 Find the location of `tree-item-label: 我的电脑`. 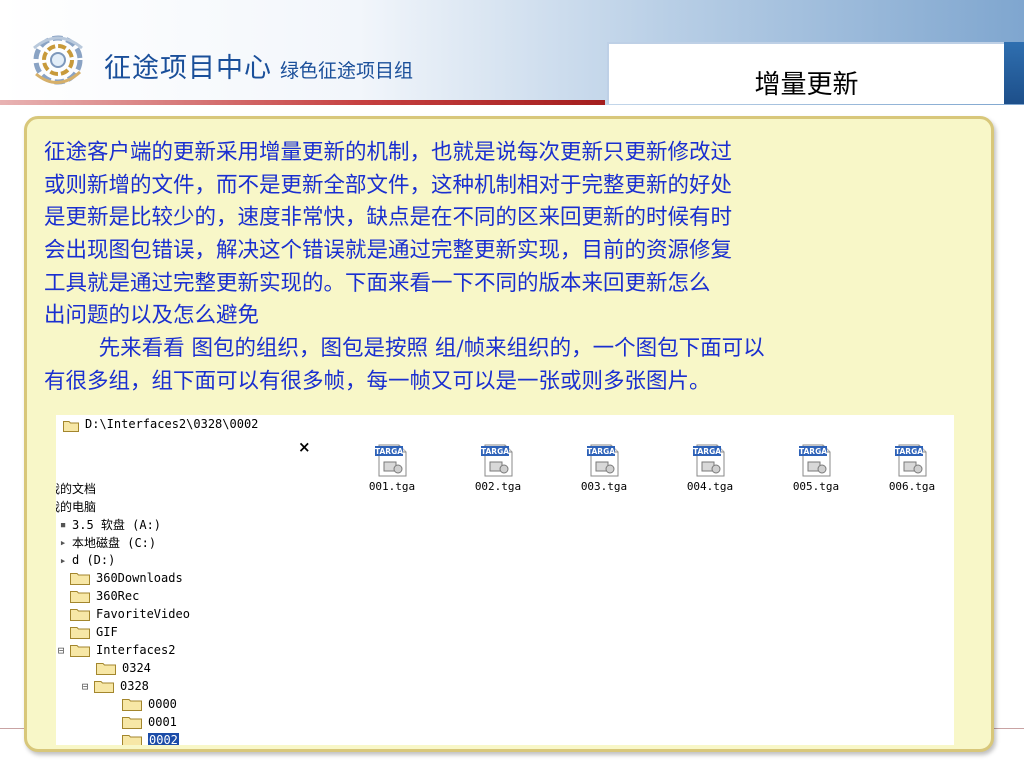

tree-item-label: 我的电脑 is located at coordinates (76, 506).